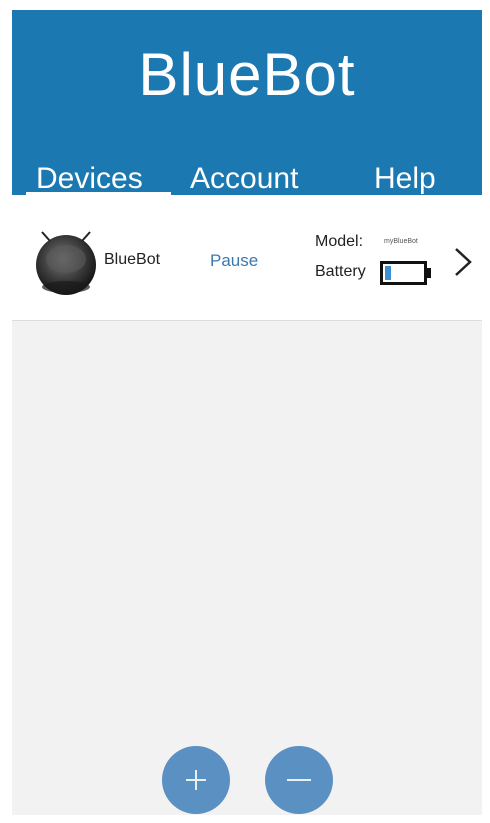  What do you see at coordinates (66, 263) in the screenshot?
I see `robot-vacuum-icon` at bounding box center [66, 263].